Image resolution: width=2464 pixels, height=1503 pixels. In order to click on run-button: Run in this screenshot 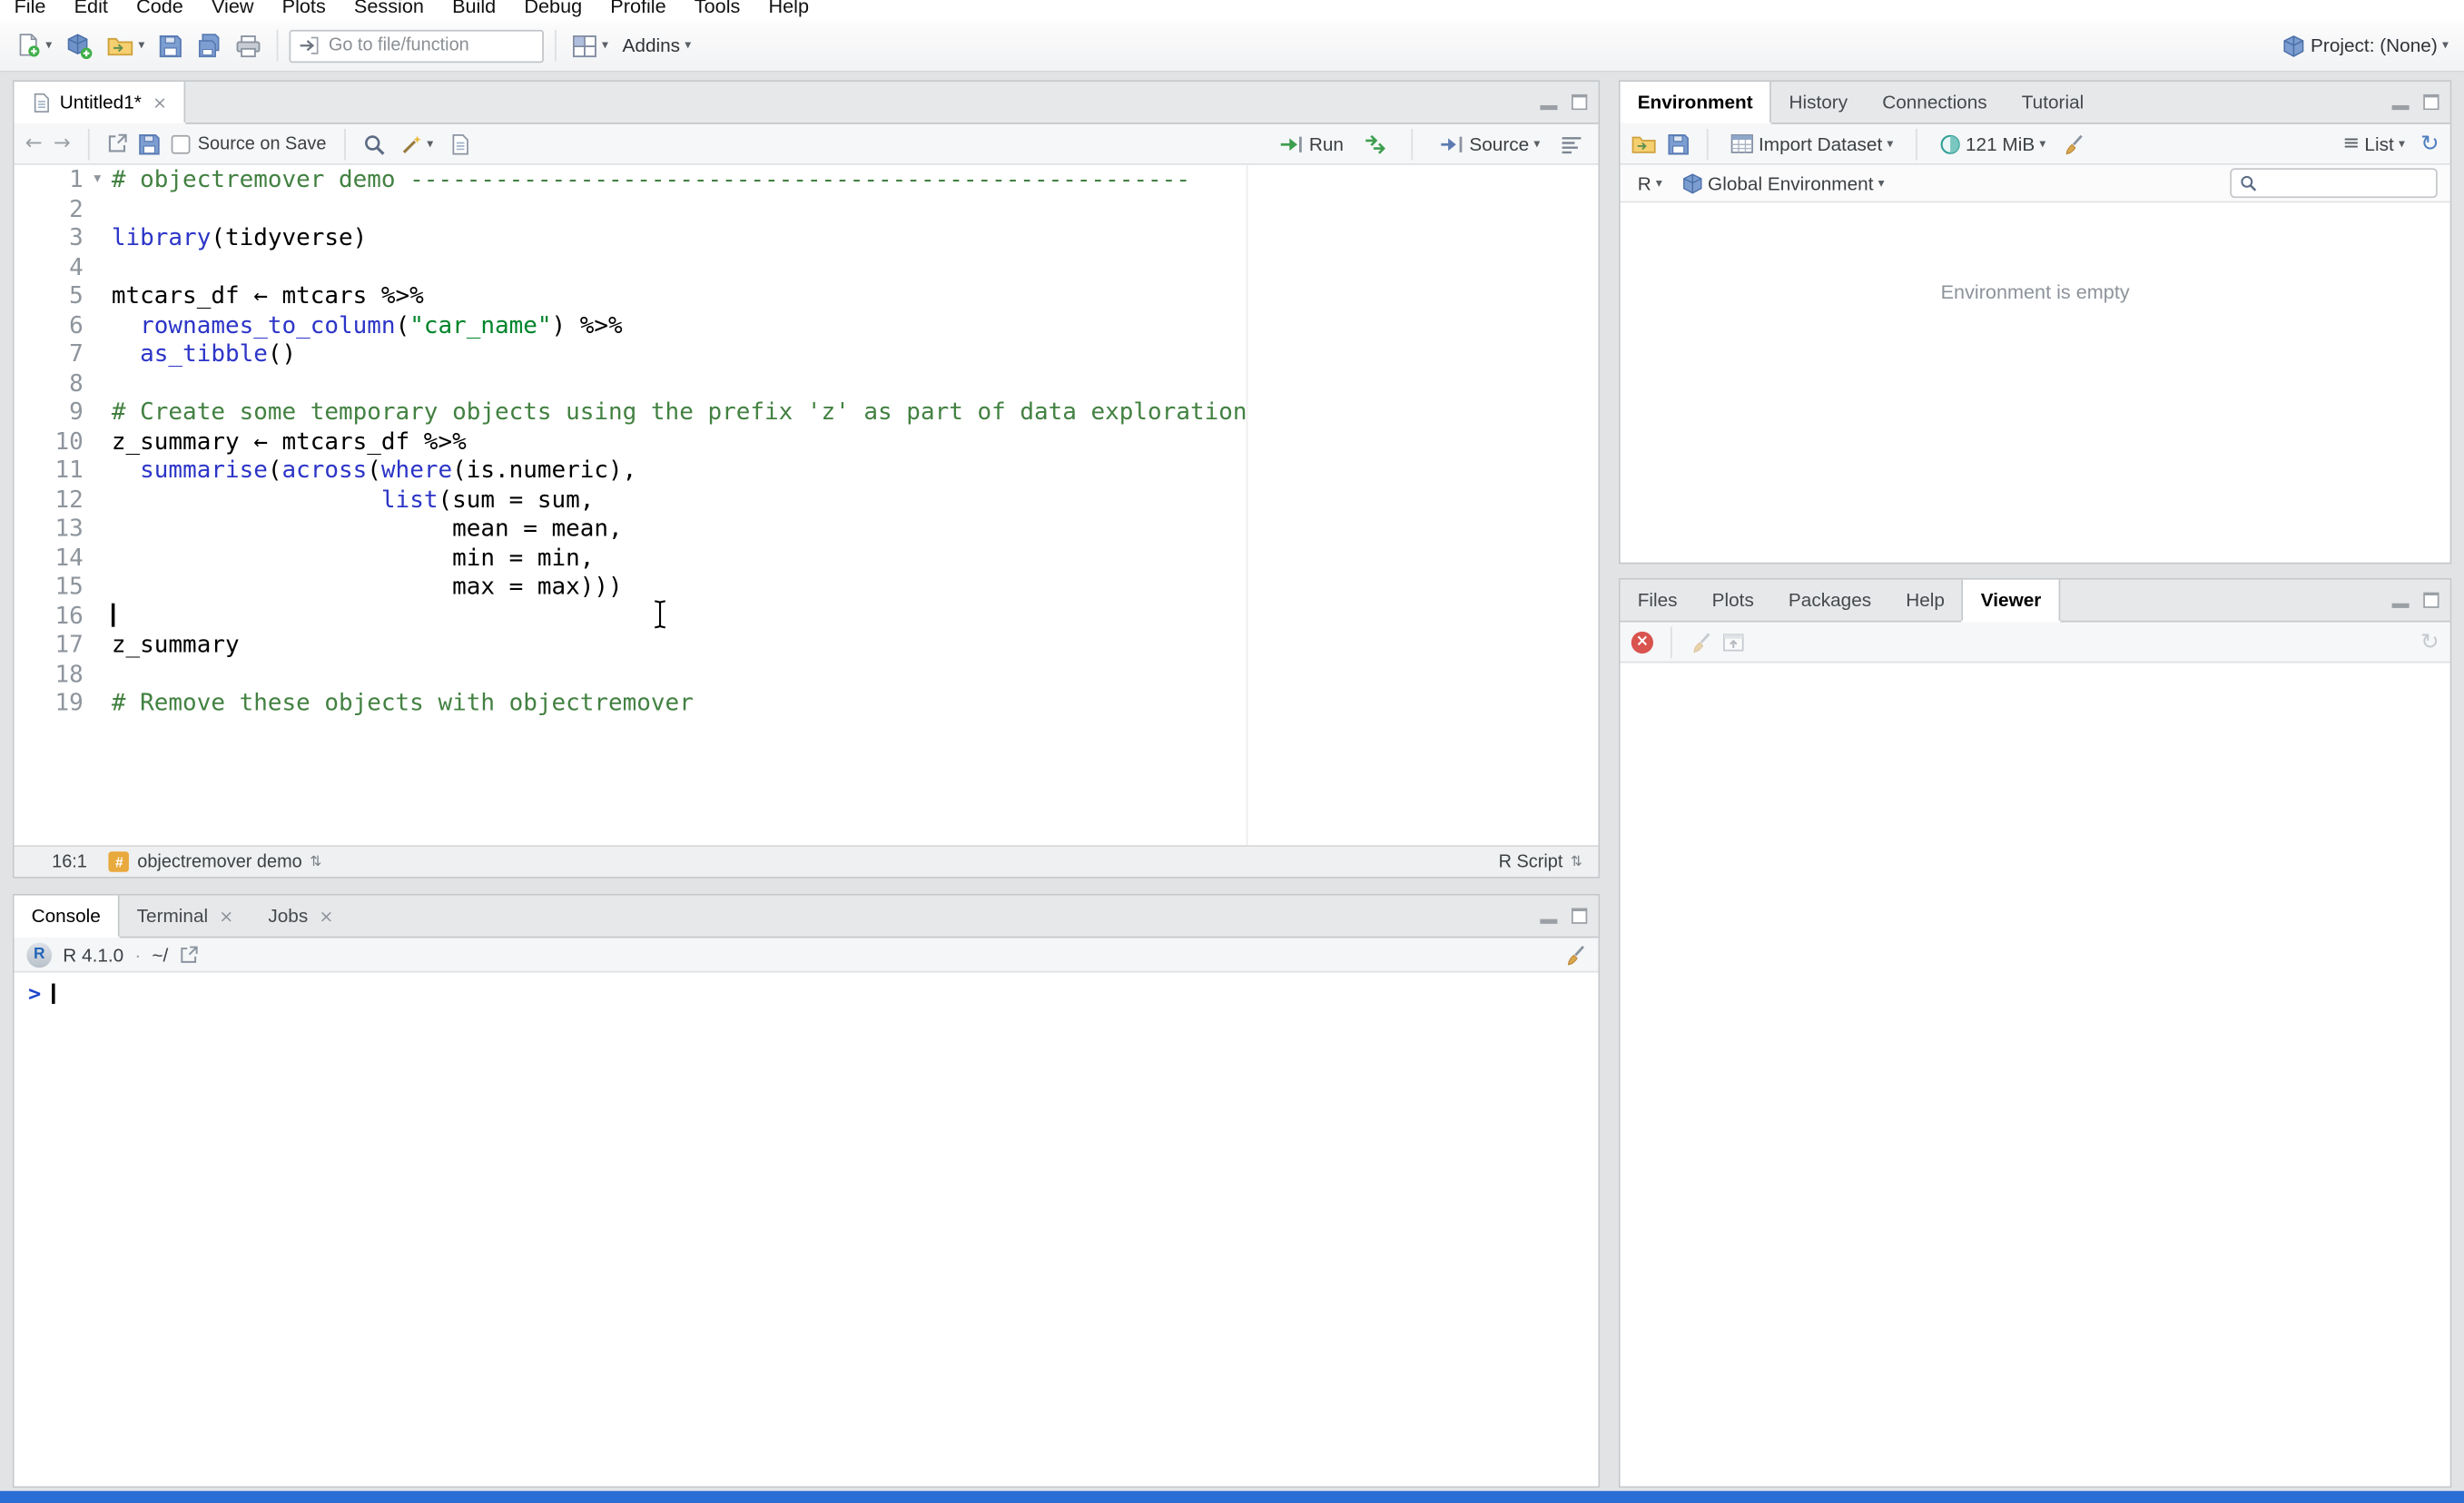, I will do `click(1311, 144)`.